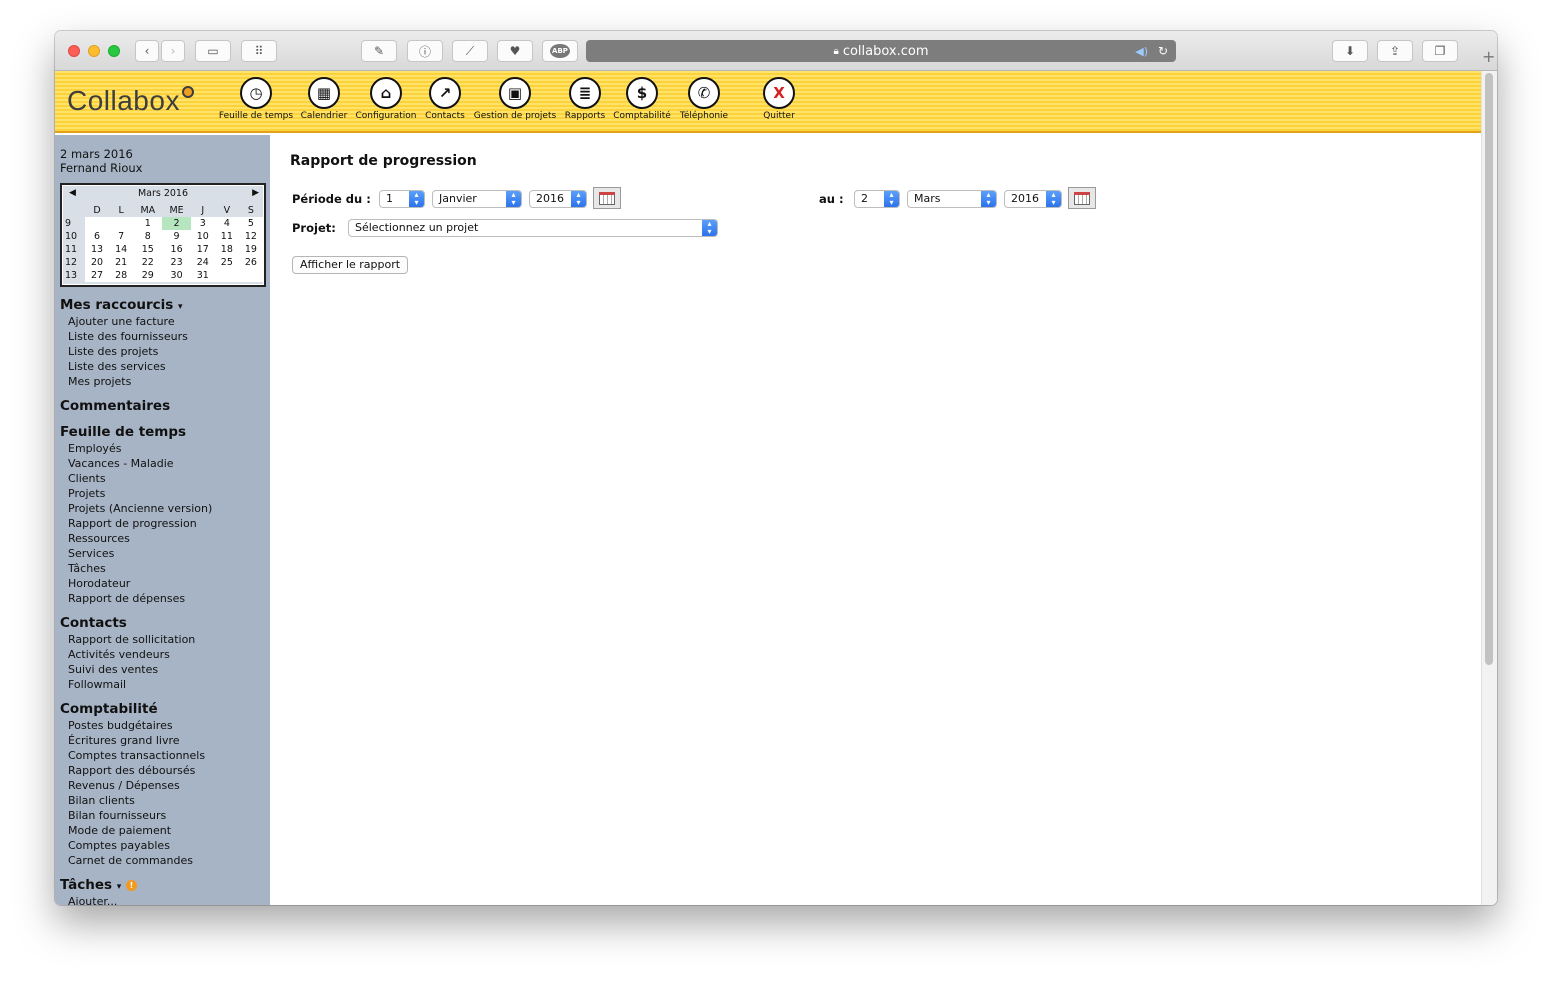 This screenshot has height=985, width=1552. Describe the element at coordinates (176, 236) in the screenshot. I see `calendar-day: 9` at that location.